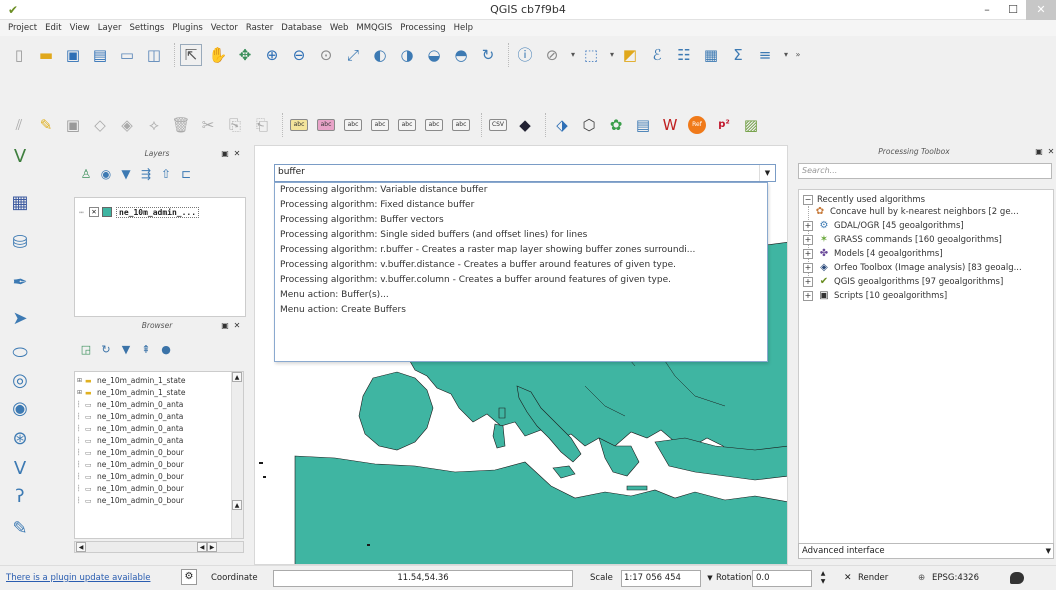  Describe the element at coordinates (921, 578) in the screenshot. I see `crs-icon: ⊕` at that location.